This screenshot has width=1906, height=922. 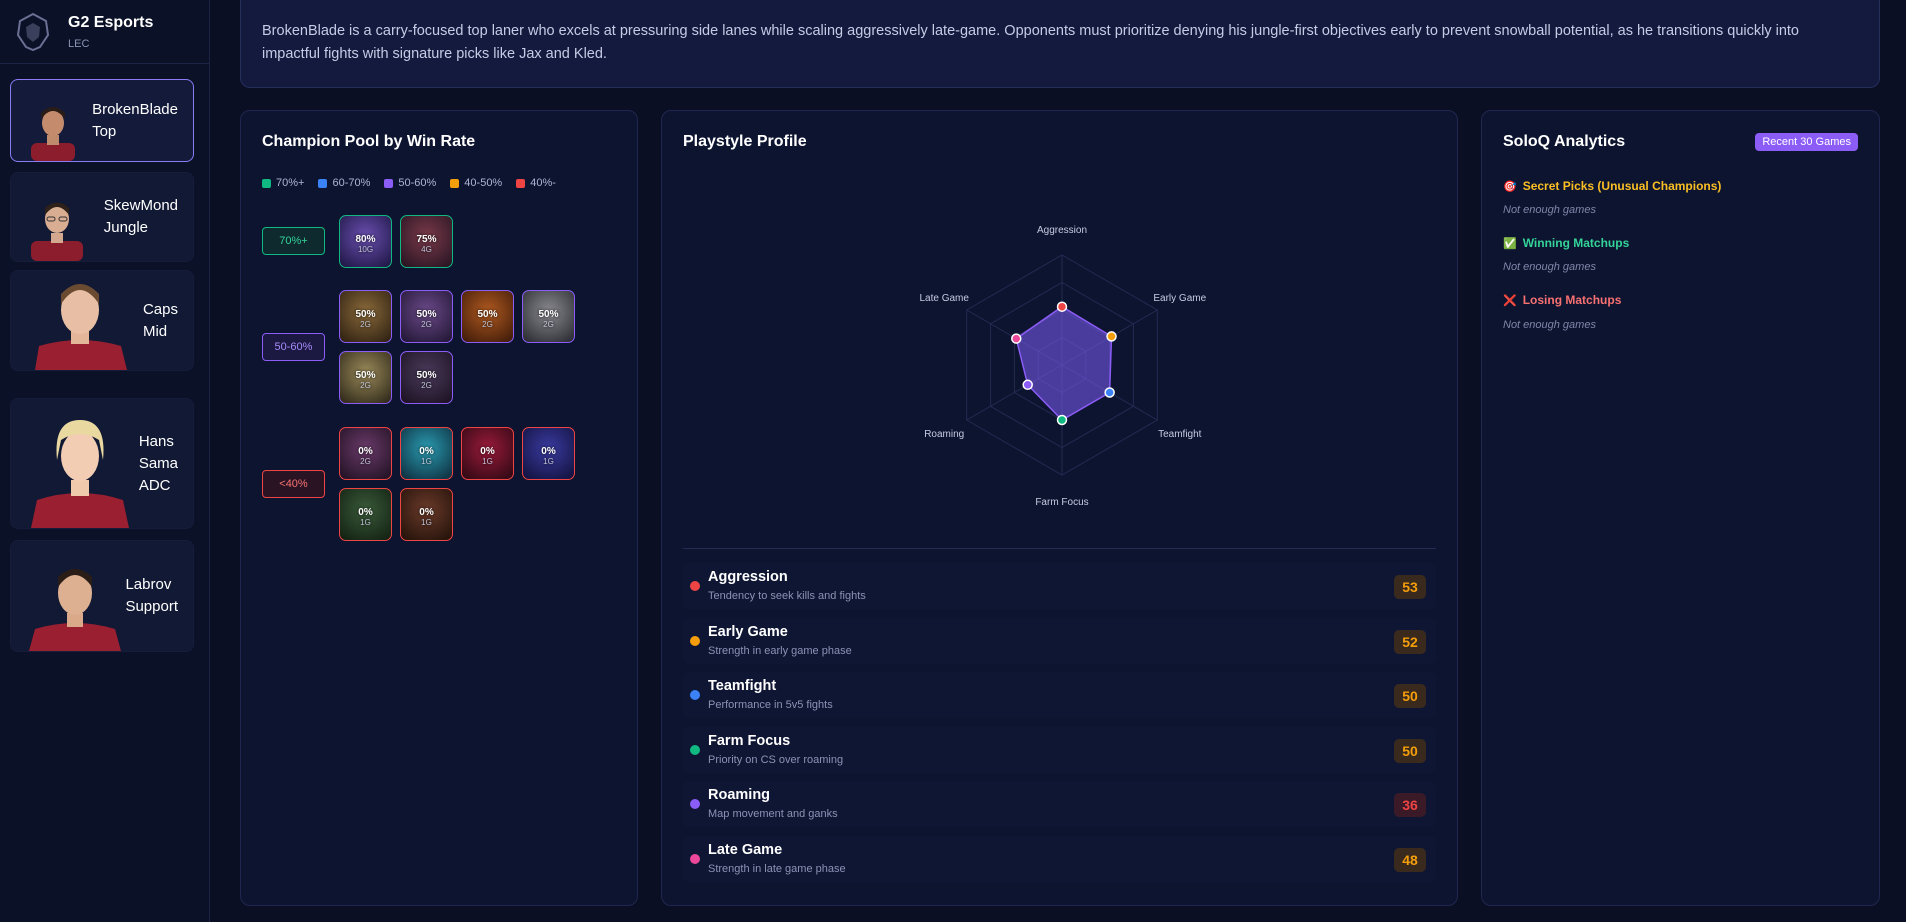 I want to click on player-name-line1: Hans, so click(x=156, y=441).